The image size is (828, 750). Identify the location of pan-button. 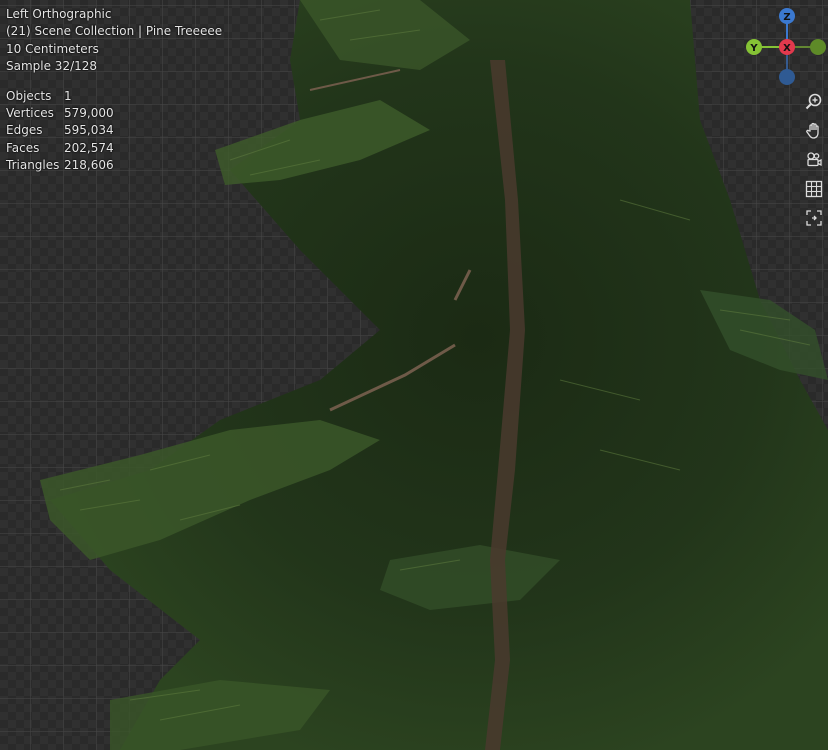
(814, 131).